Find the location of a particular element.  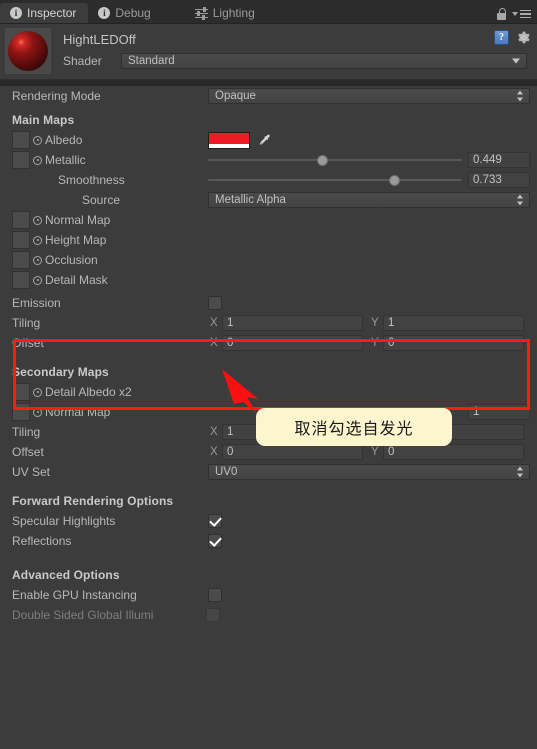

double-sided-gi-label-group: Double Sided Global Illumi is located at coordinates (109, 615).